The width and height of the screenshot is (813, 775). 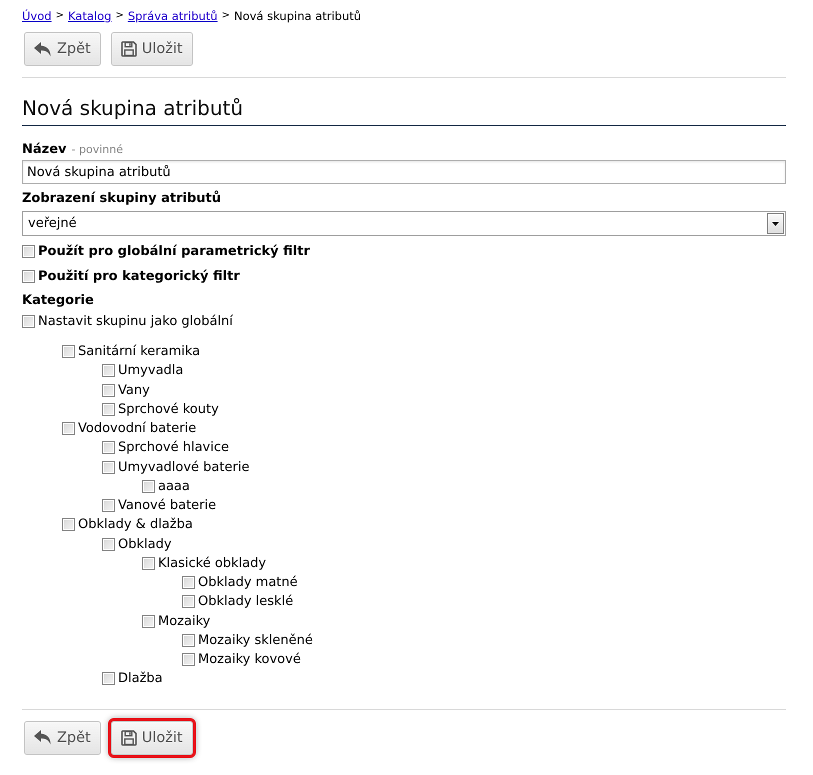 I want to click on name-input: Nová skupina atributů, so click(x=404, y=172).